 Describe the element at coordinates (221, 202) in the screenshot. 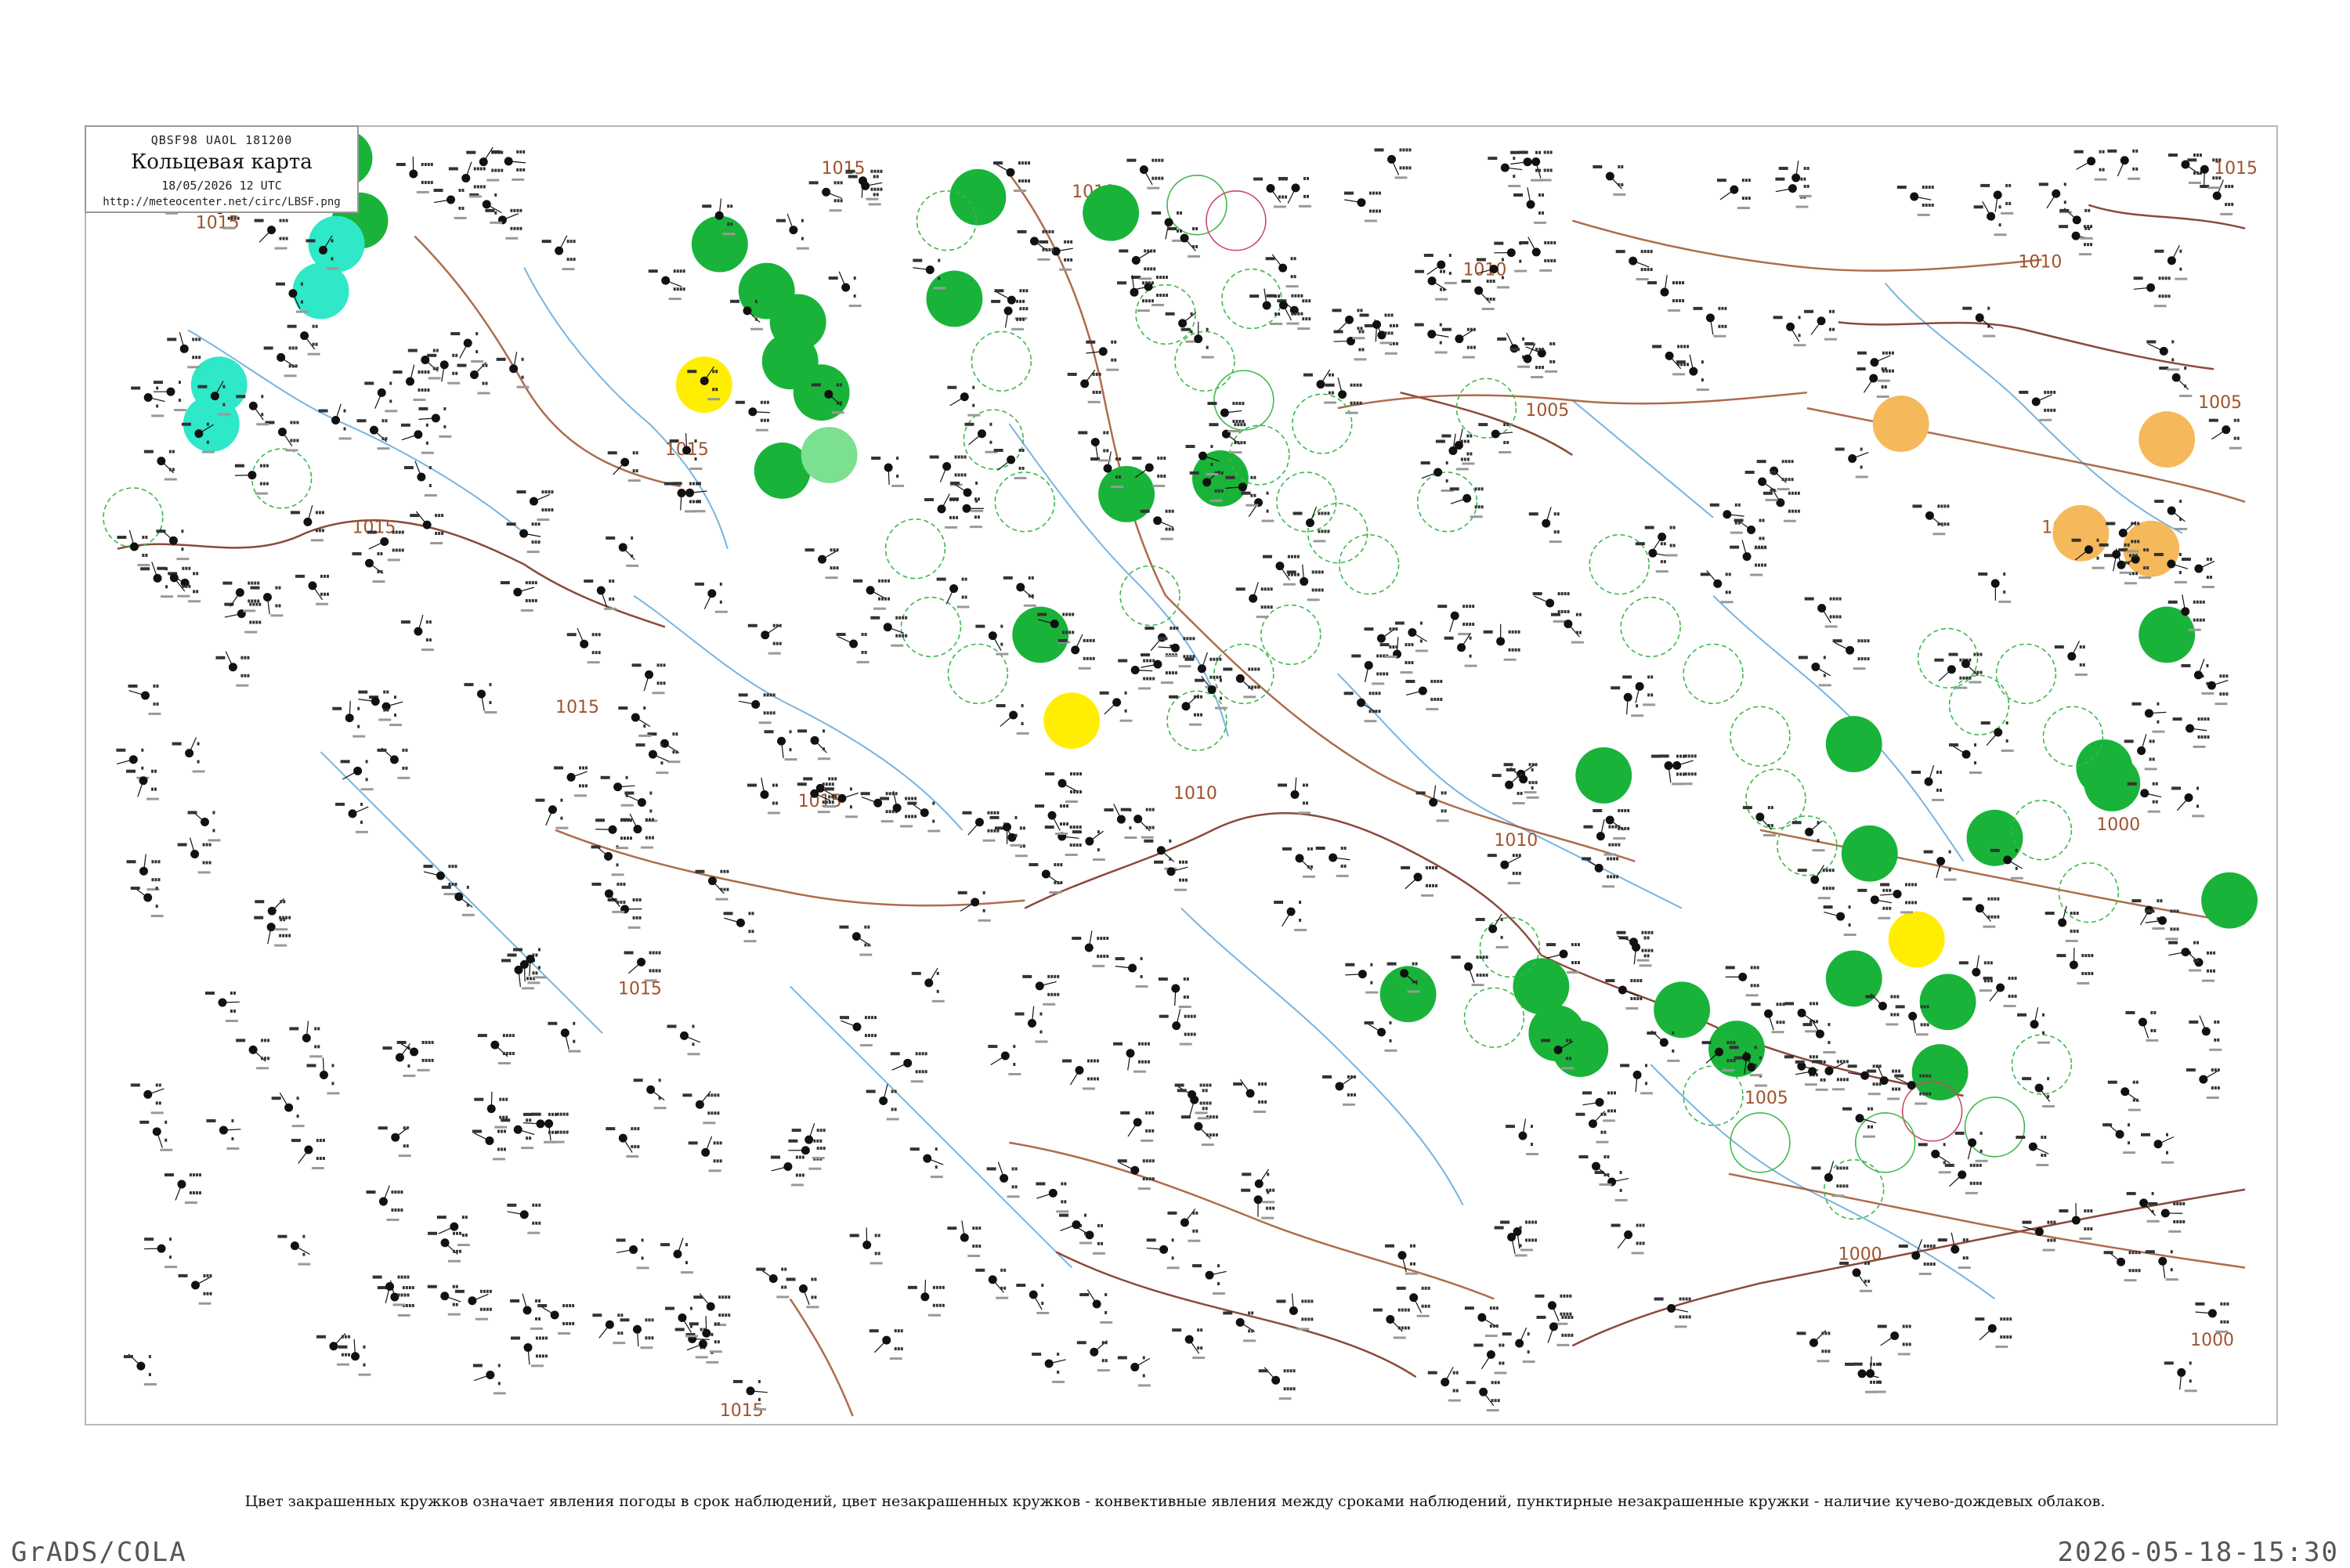

I see `source-url: http://meteocenter.net/circ/LBSF.png` at that location.